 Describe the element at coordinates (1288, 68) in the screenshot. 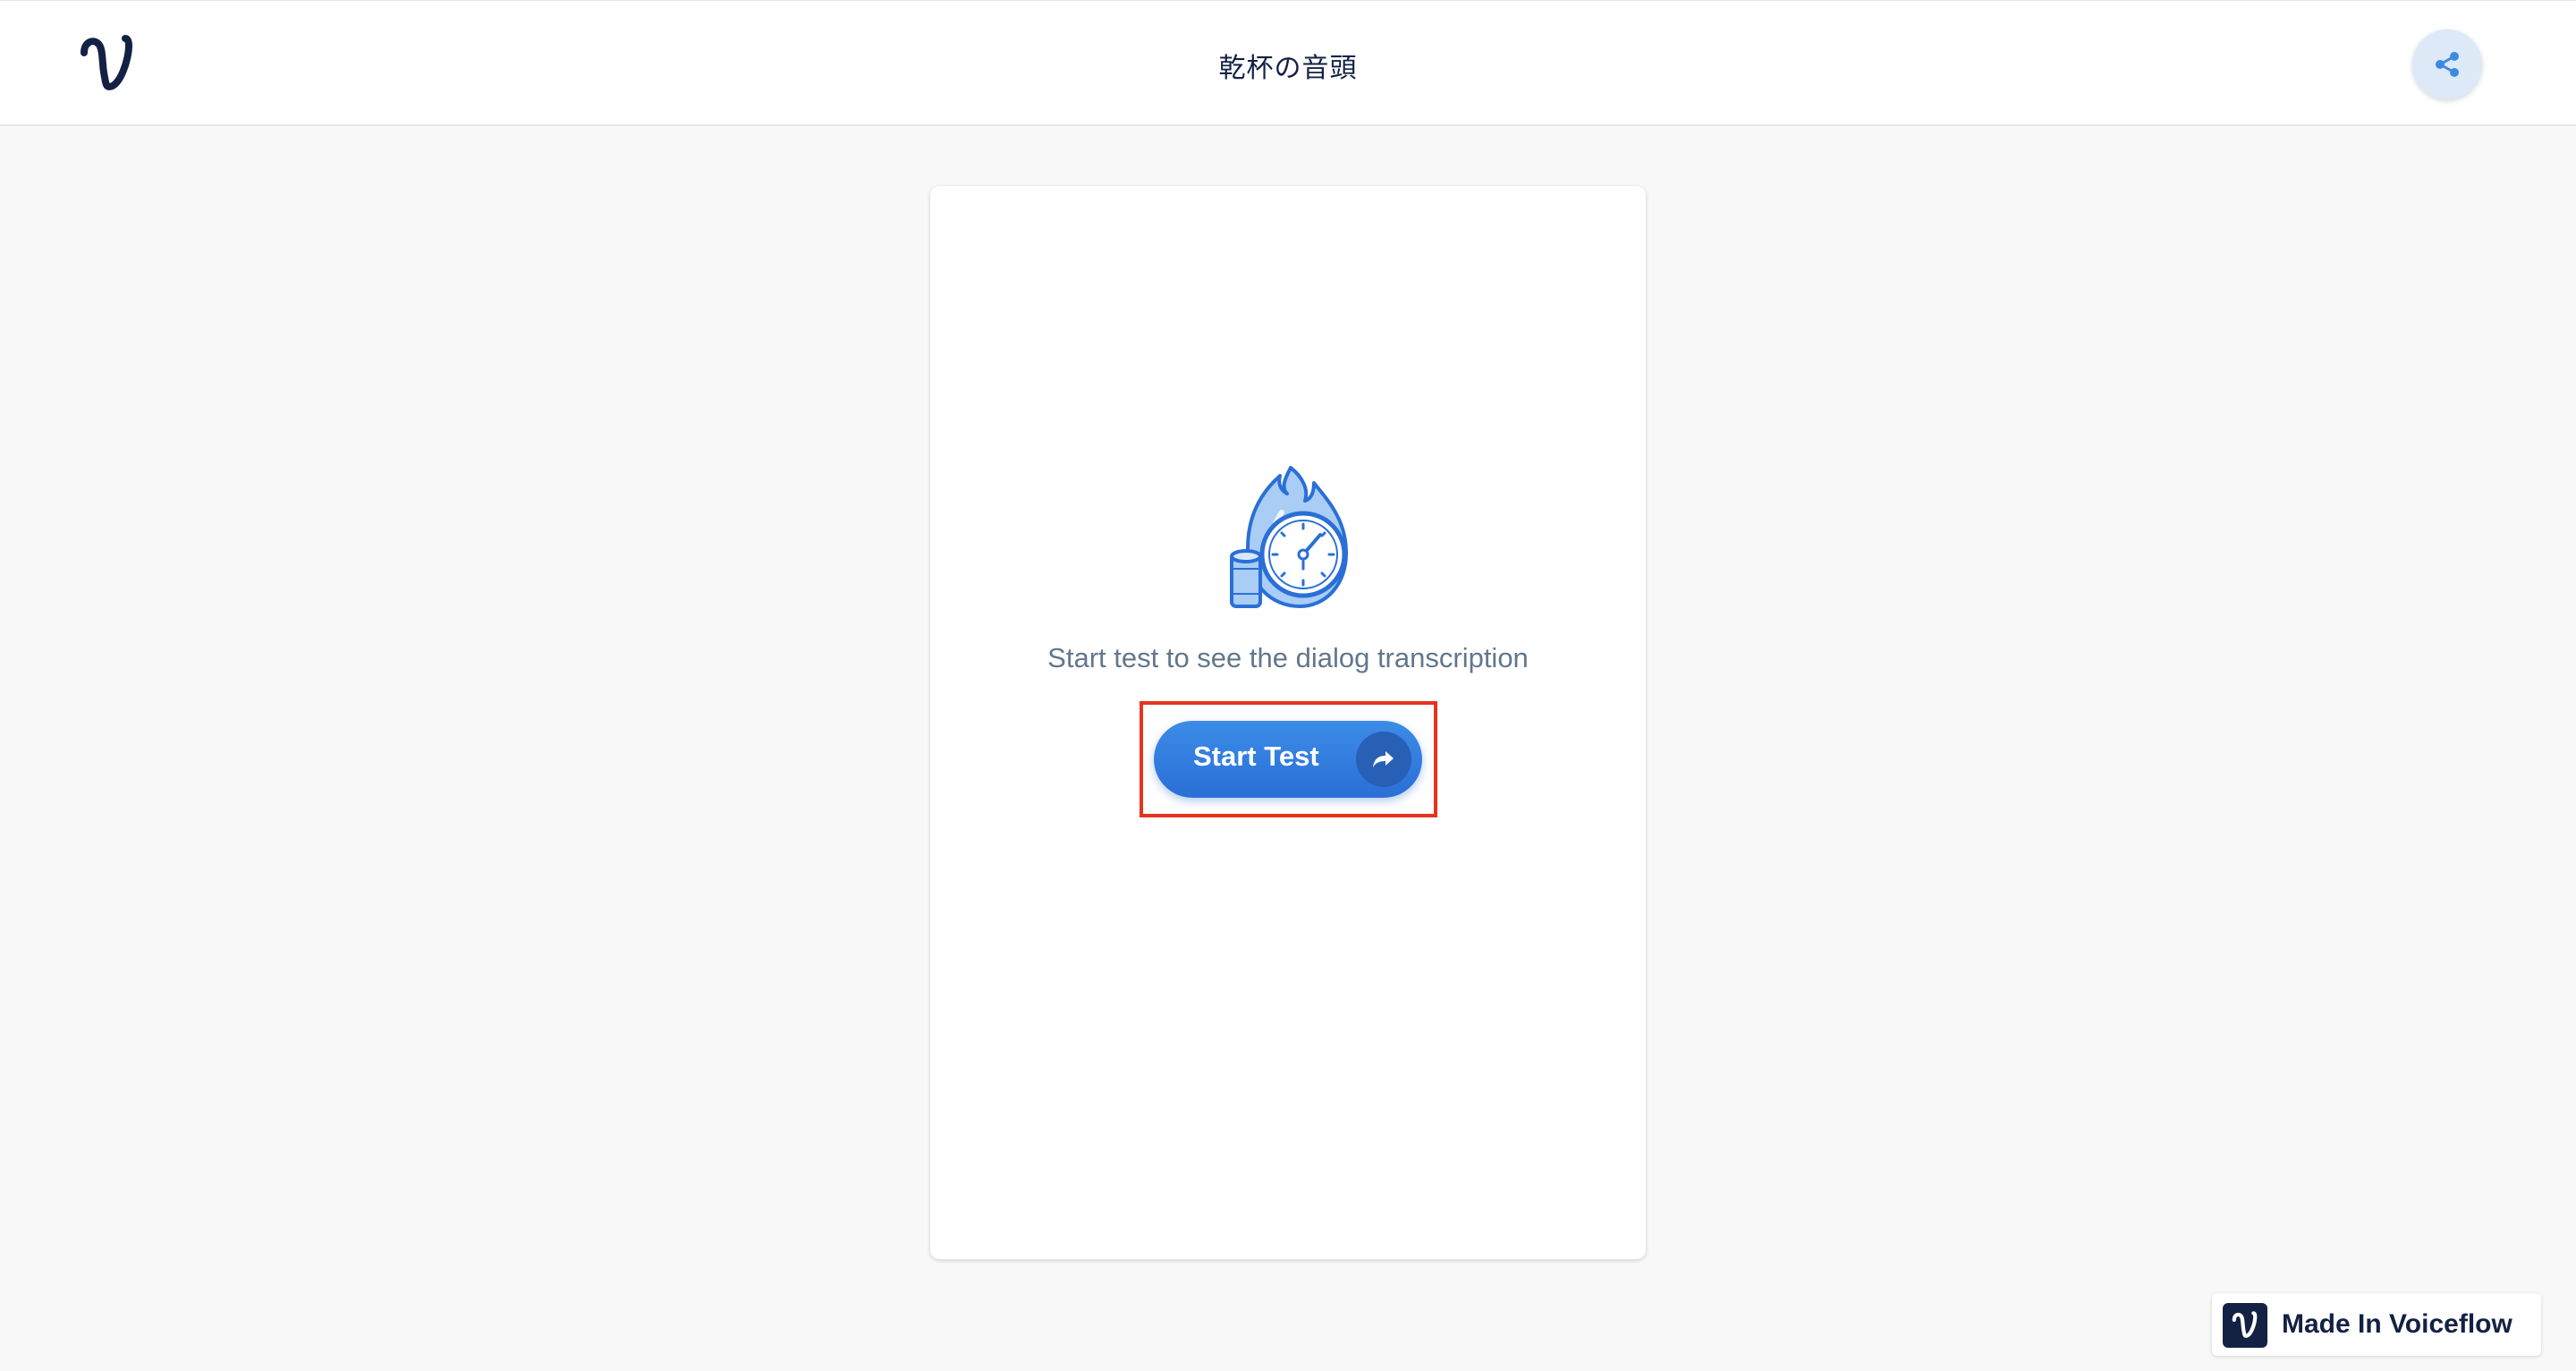

I see `page-title: 乾杯の音頭` at that location.